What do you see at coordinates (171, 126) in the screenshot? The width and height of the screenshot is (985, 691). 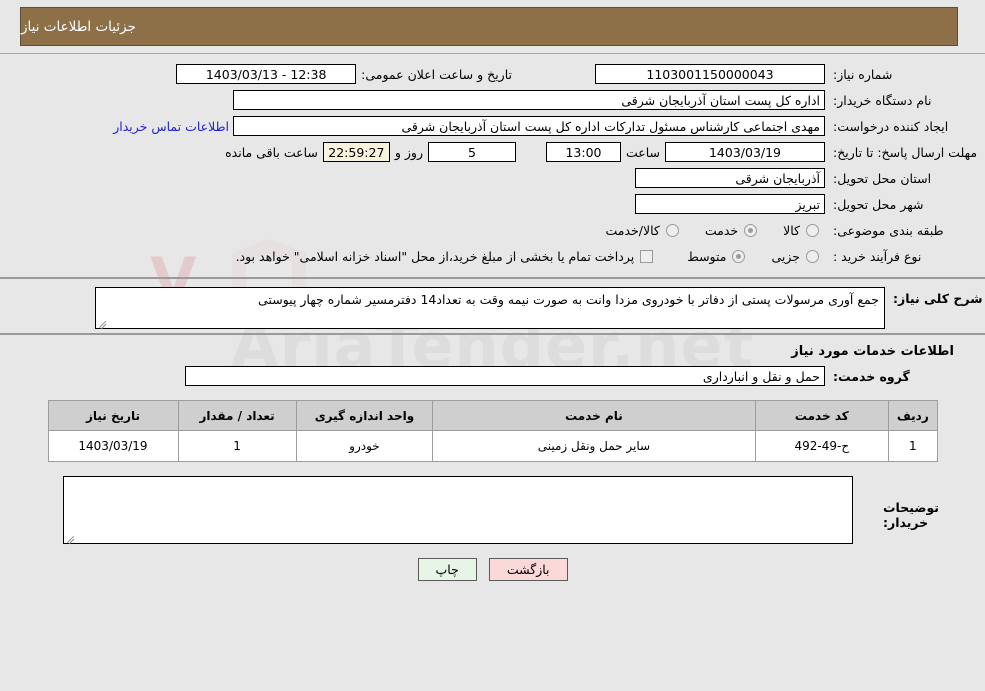 I see `buyer-contact-link: اطلاعات تماس خریدار` at bounding box center [171, 126].